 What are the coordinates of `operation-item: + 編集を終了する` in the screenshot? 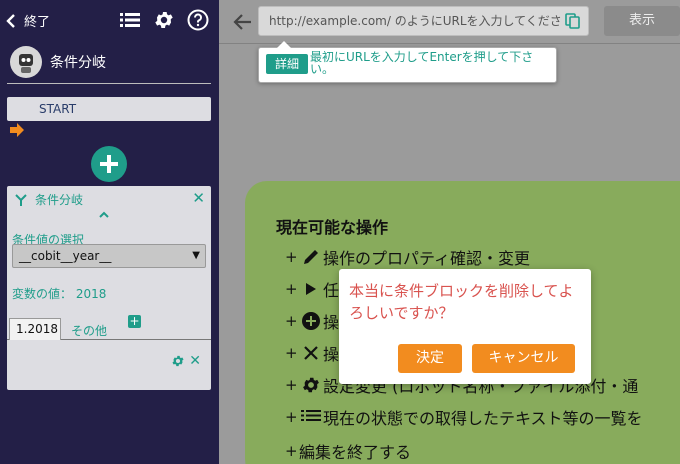 It's located at (348, 451).